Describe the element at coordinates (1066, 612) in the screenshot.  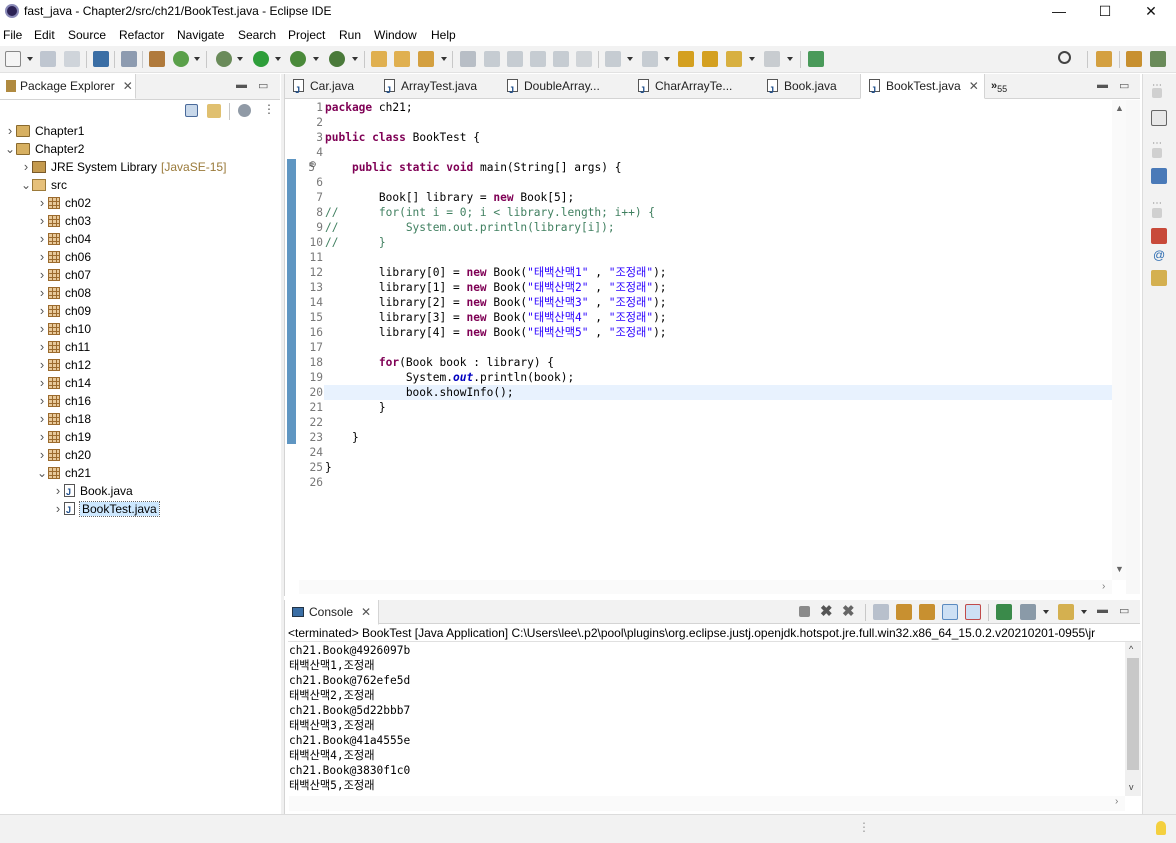
I see `open-console-icon` at that location.